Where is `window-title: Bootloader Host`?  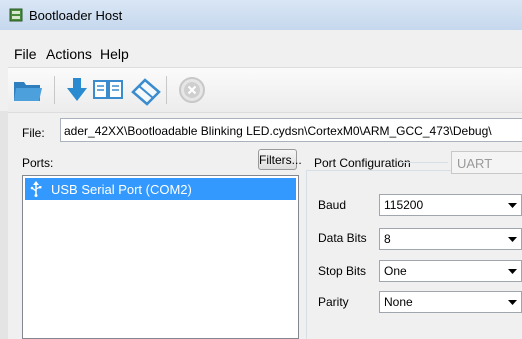
window-title: Bootloader Host is located at coordinates (76, 15).